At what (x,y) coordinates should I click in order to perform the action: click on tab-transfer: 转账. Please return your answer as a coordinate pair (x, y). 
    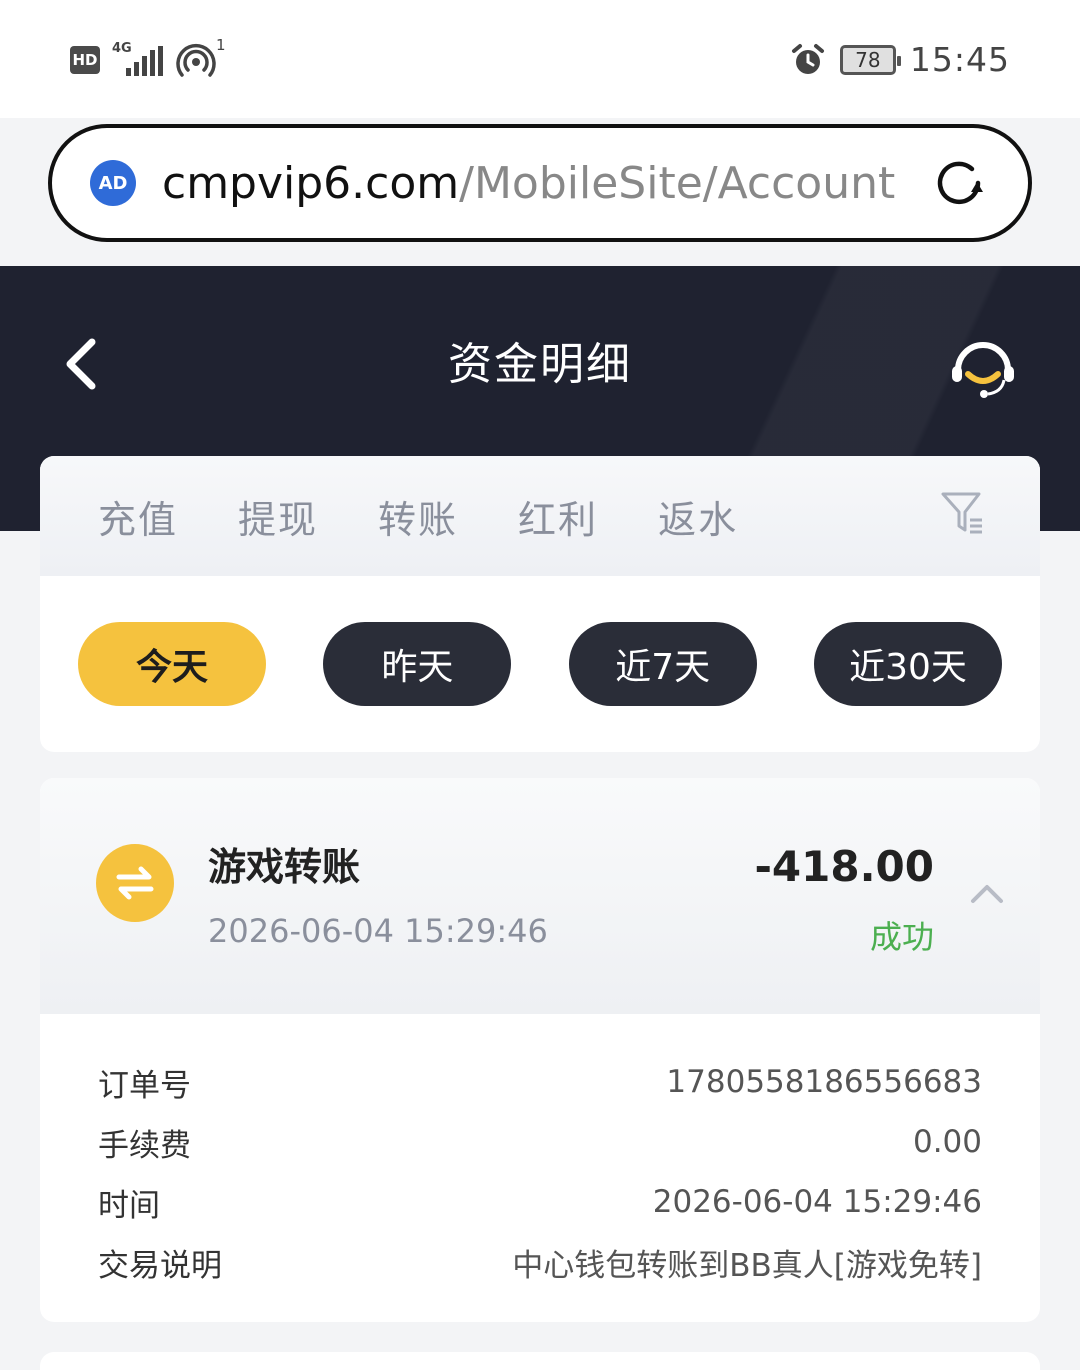
    Looking at the image, I should click on (418, 516).